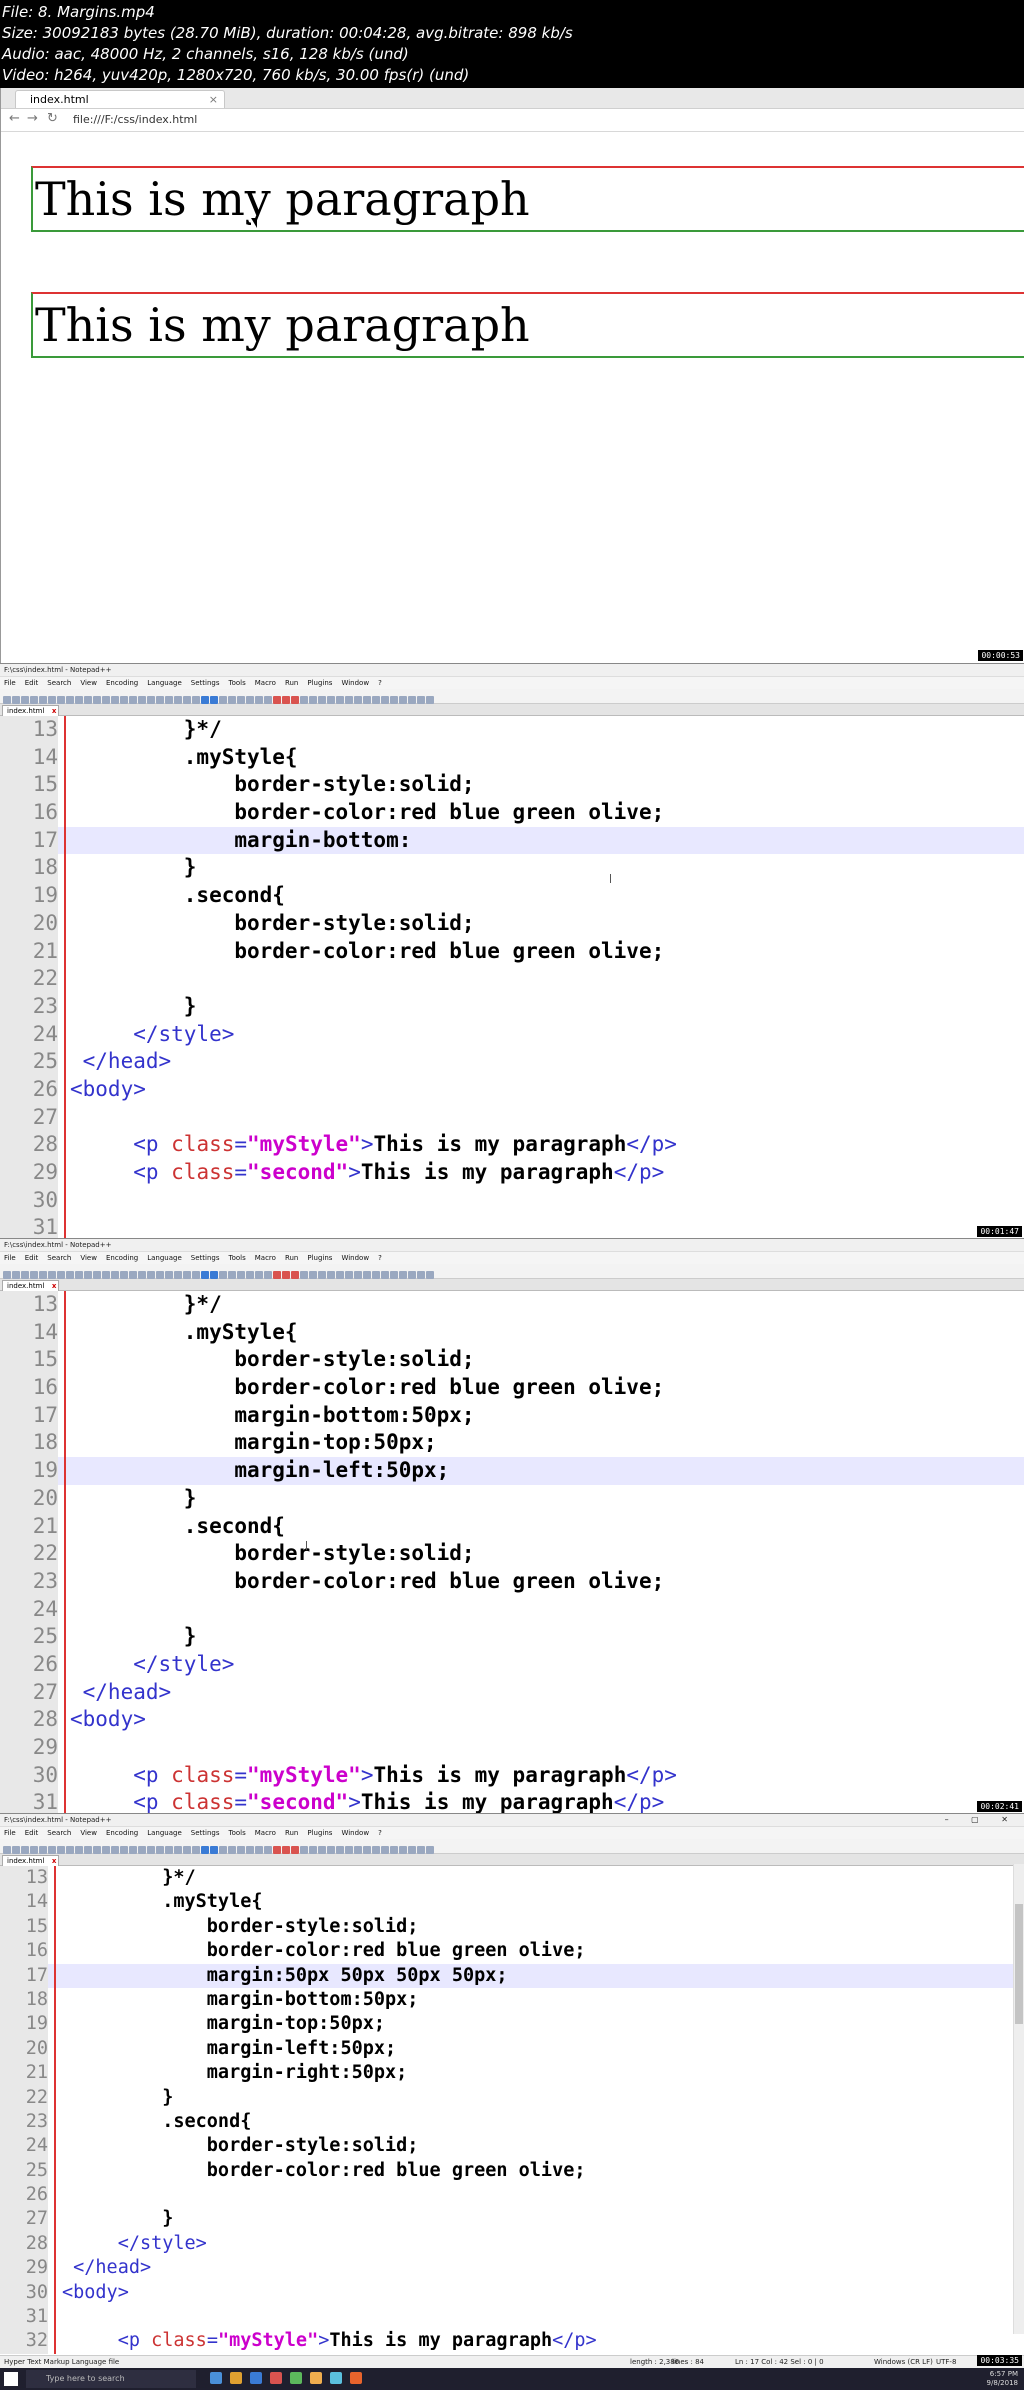 Image resolution: width=1024 pixels, height=2390 pixels. I want to click on close-icon: x, so click(54, 1286).